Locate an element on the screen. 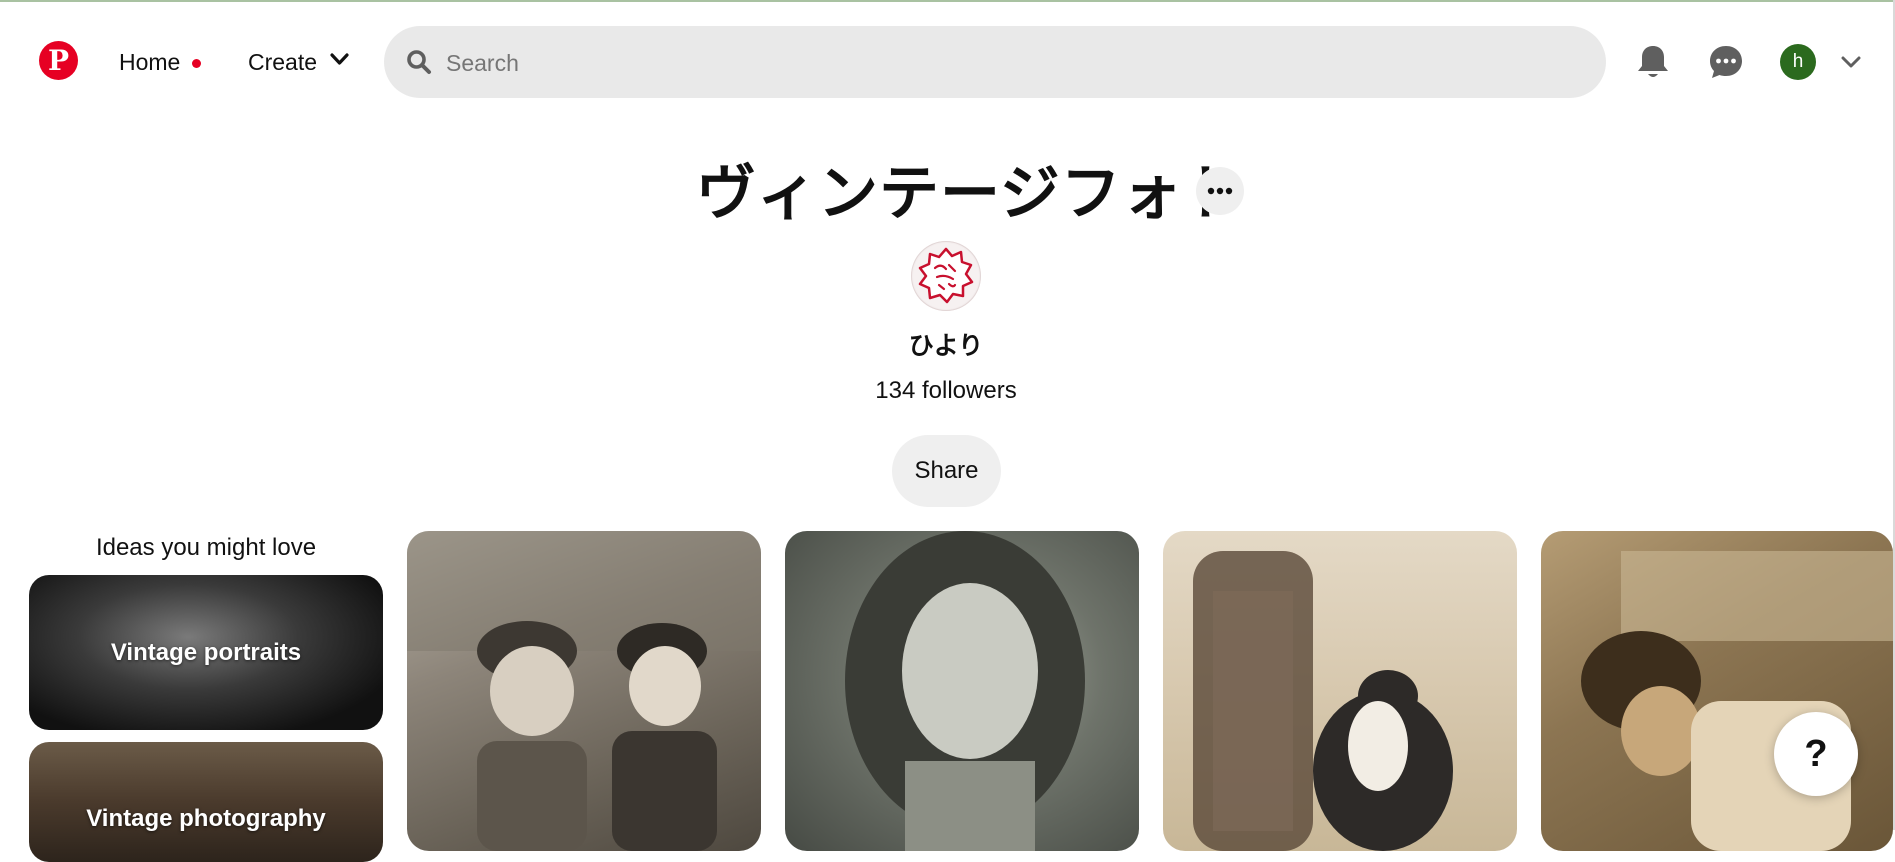 The height and width of the screenshot is (862, 1895). pinterest-logo: P is located at coordinates (58, 60).